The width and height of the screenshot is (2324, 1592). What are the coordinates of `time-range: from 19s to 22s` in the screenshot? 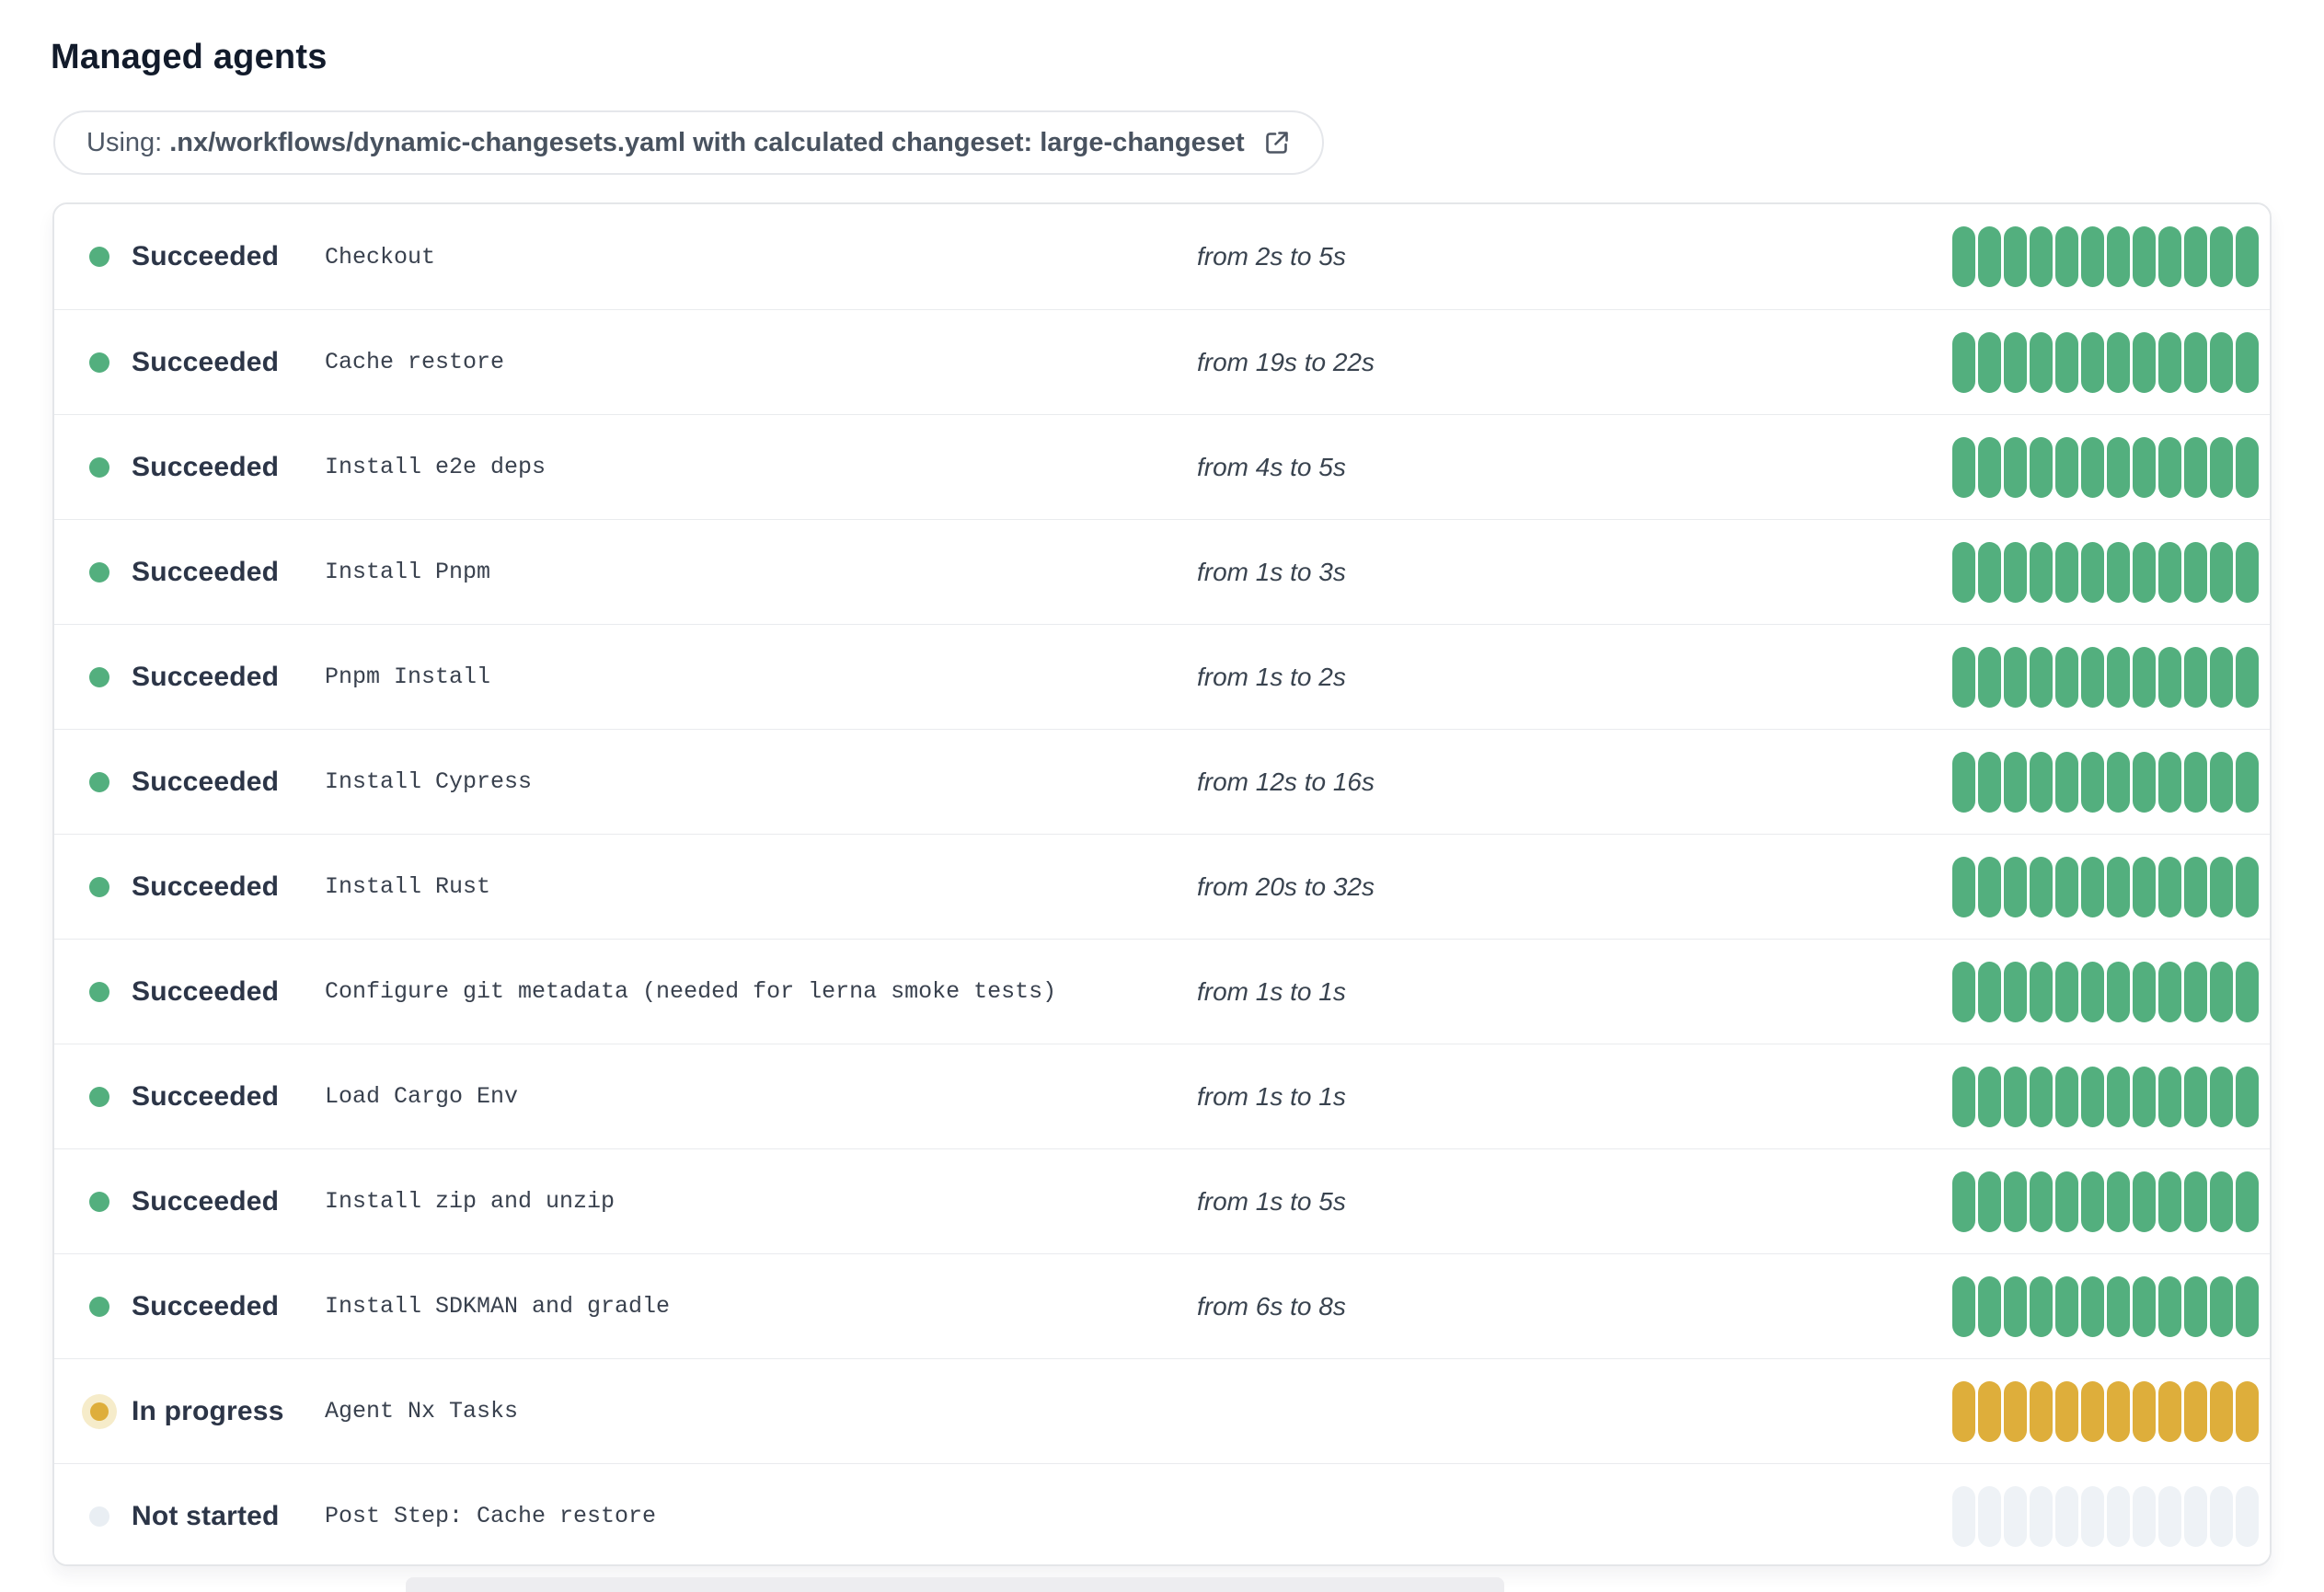 It's located at (1286, 361).